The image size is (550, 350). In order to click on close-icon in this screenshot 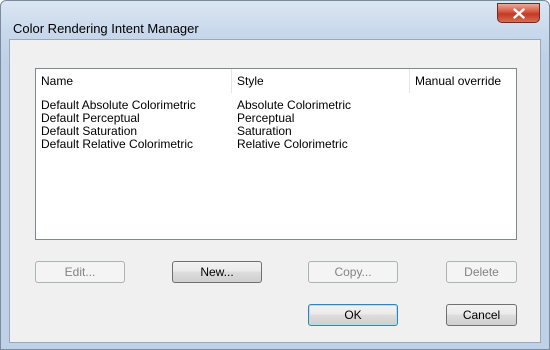, I will do `click(518, 13)`.